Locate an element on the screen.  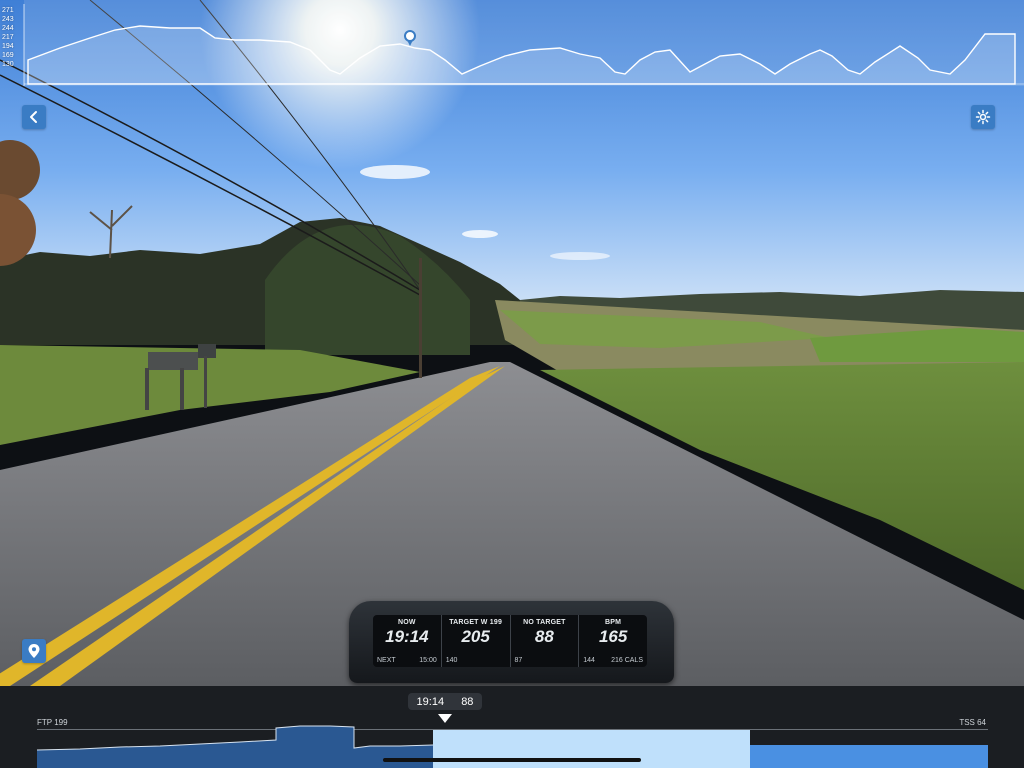
map-pin-icon is located at coordinates (34, 651).